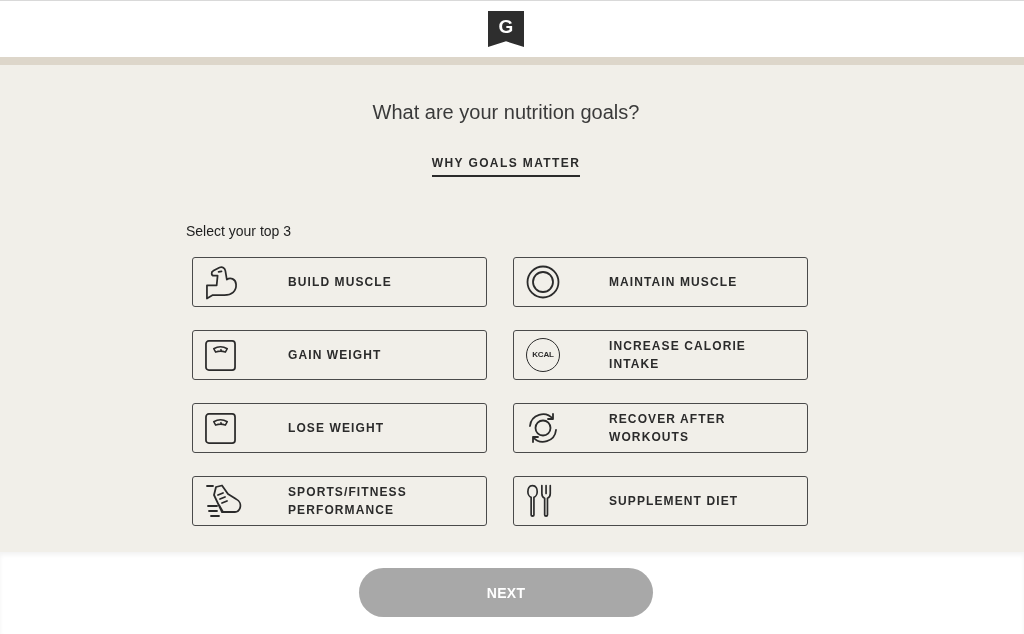 The height and width of the screenshot is (634, 1024). What do you see at coordinates (660, 428) in the screenshot?
I see `goal-option: RECOVER AFTER WORKOUTS` at bounding box center [660, 428].